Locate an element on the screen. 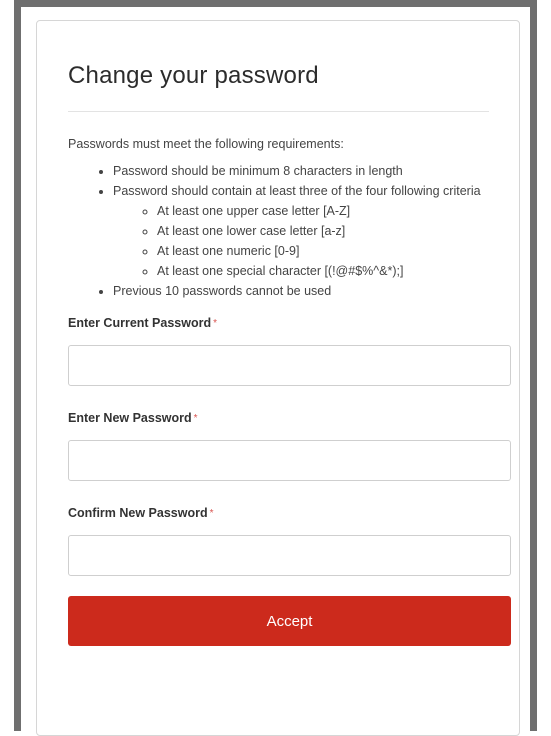 This screenshot has height=736, width=551. criteria-lowercase: At least one lower case letter [a-z] is located at coordinates (323, 231).